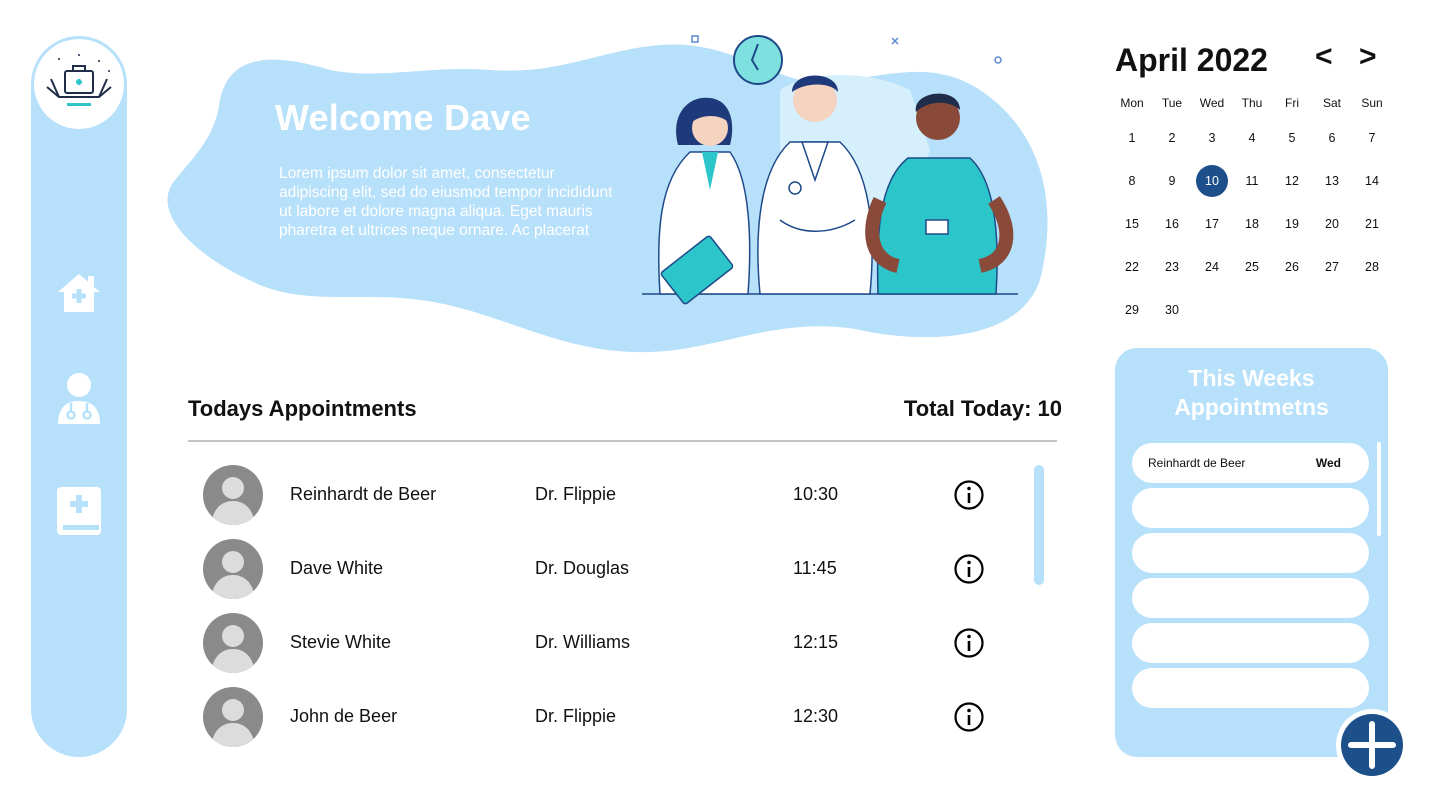 The image size is (1440, 810). I want to click on home-medical-icon, so click(79, 293).